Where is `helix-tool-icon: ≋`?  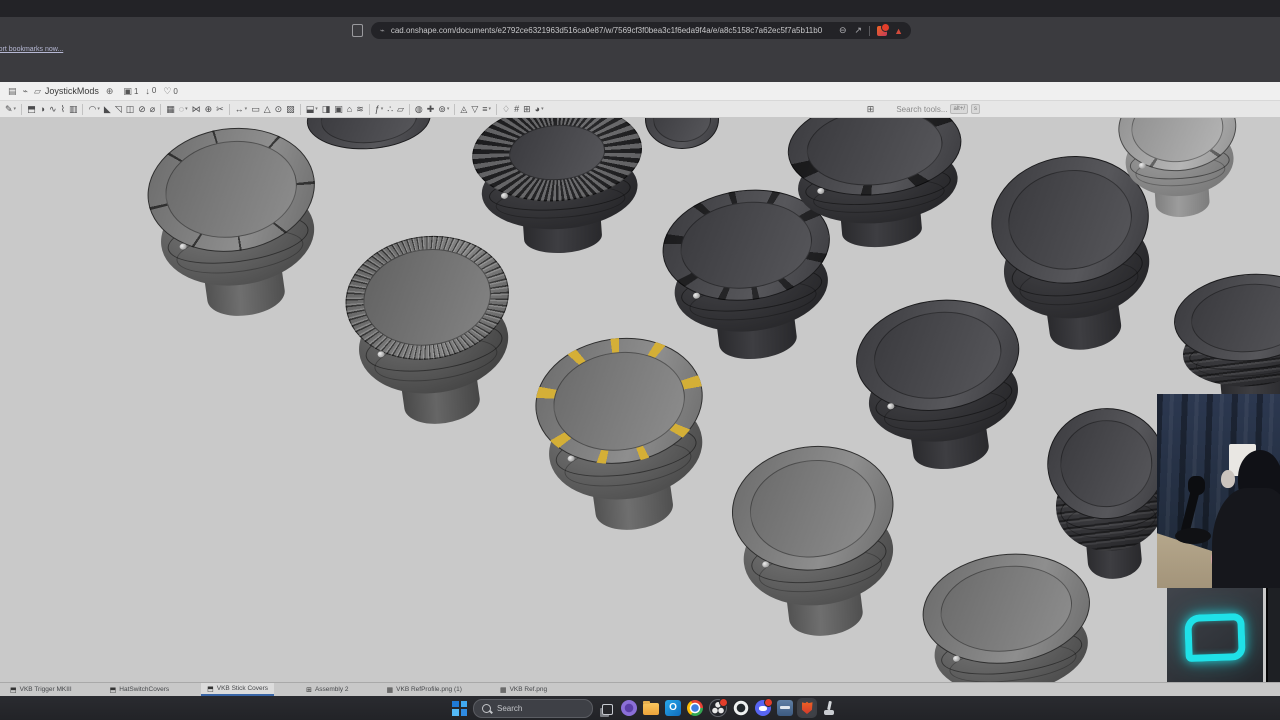 helix-tool-icon: ≋ is located at coordinates (360, 109).